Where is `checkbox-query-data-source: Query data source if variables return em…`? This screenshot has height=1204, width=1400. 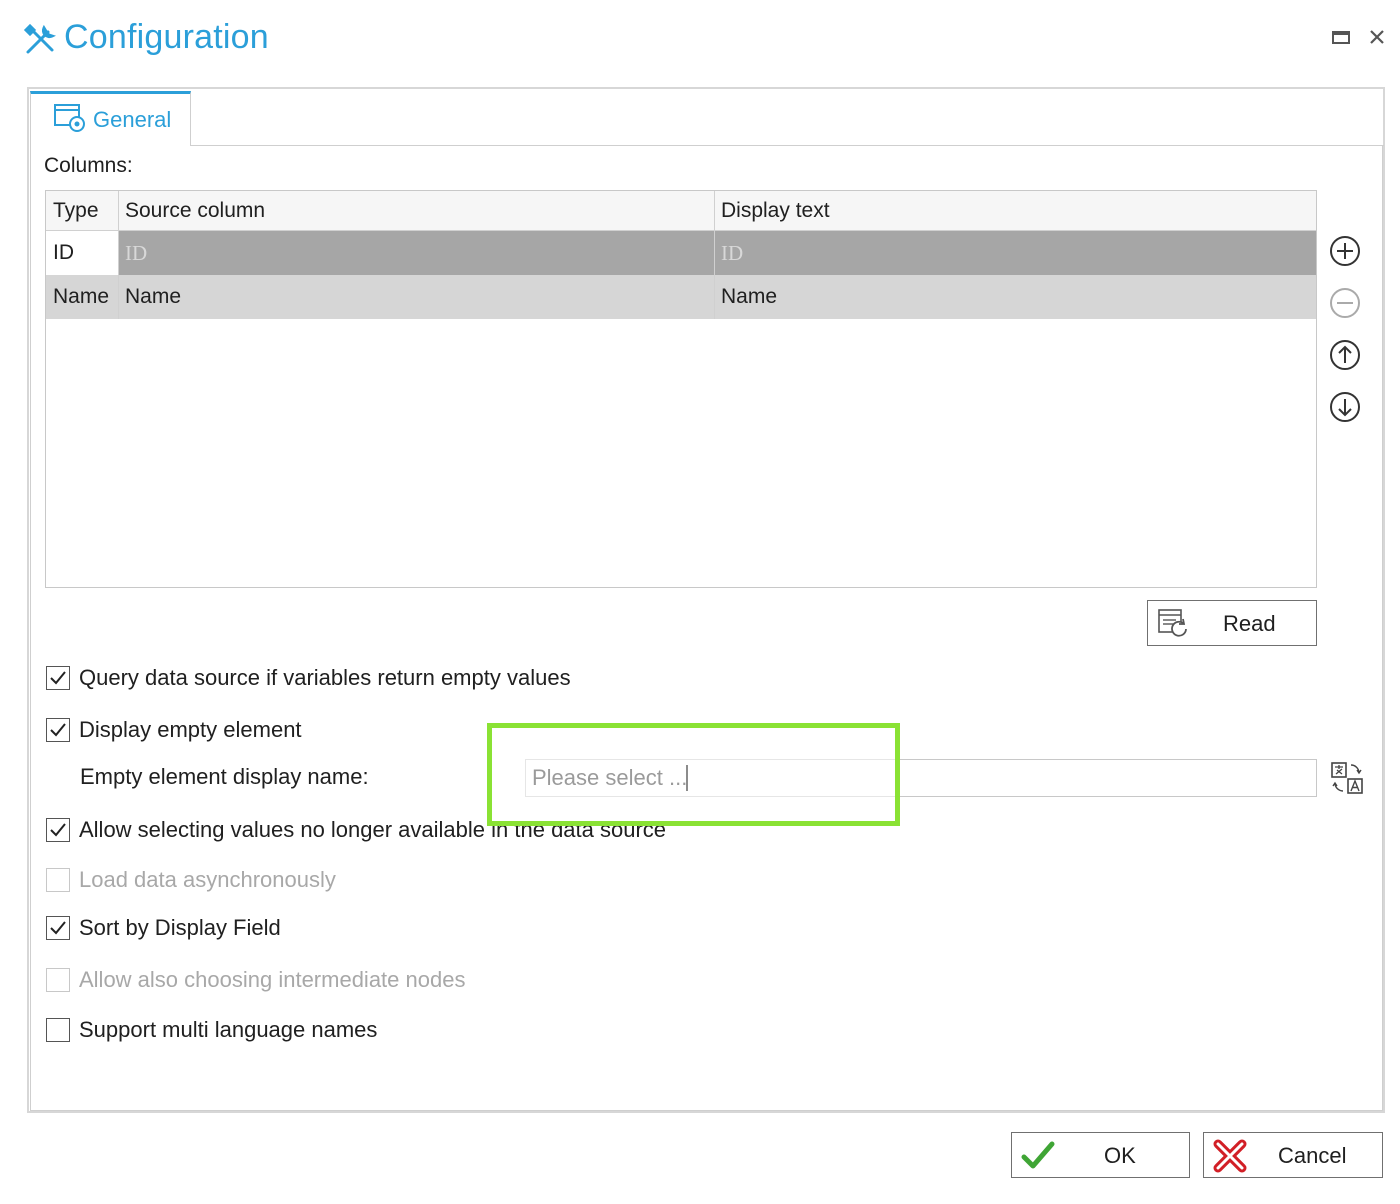
checkbox-query-data-source: Query data source if variables return em… is located at coordinates (308, 678).